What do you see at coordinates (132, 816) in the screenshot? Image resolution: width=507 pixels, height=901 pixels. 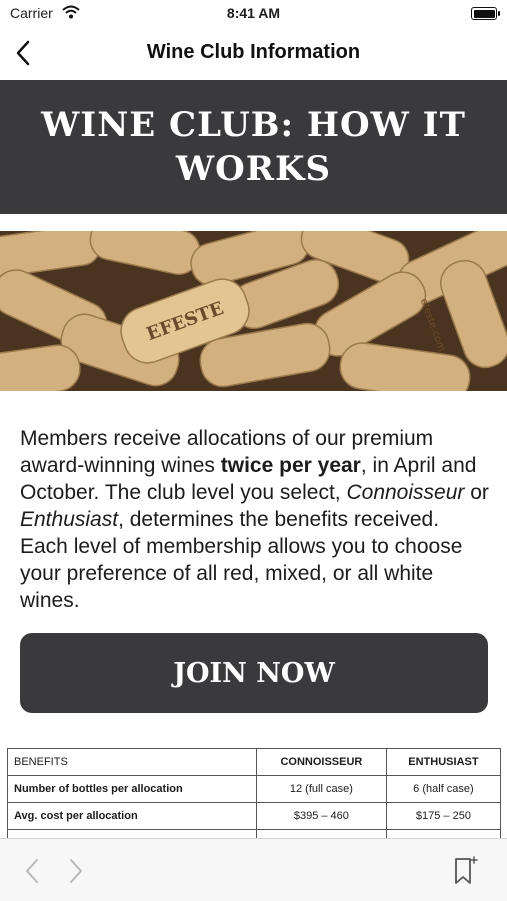 I see `row-label: Avg. cost per allocation` at bounding box center [132, 816].